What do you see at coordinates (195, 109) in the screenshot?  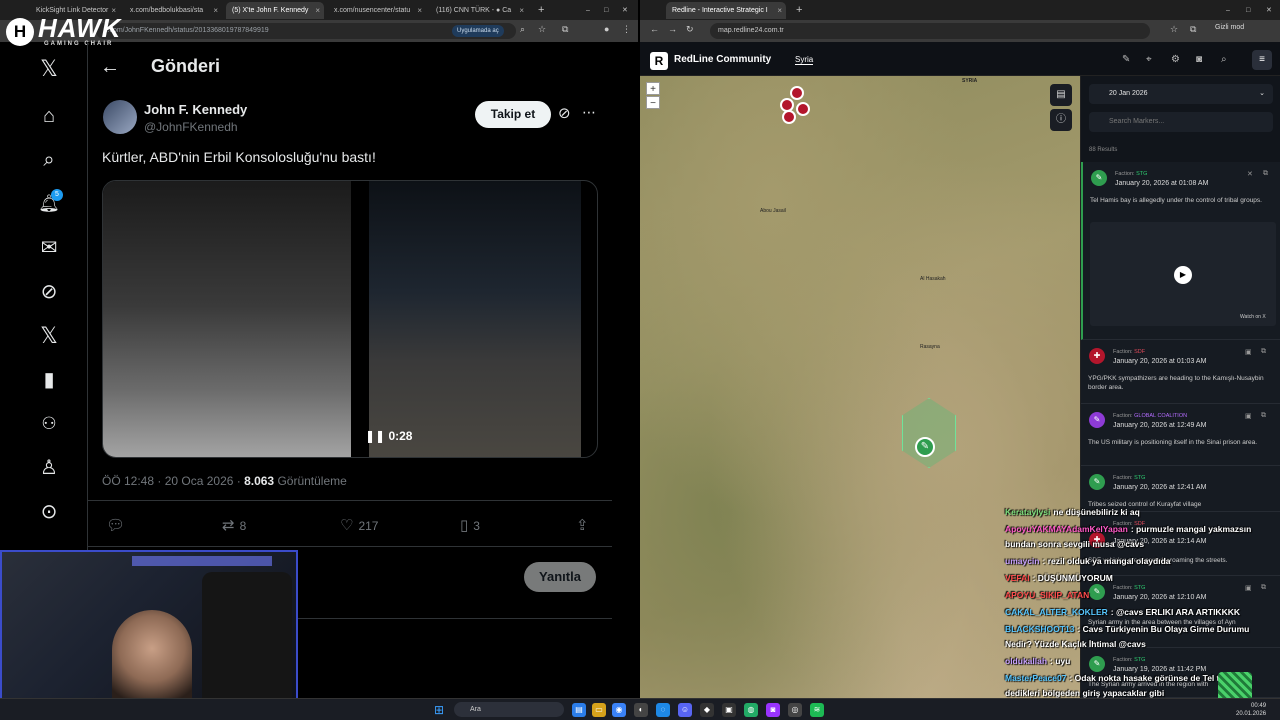 I see `author-name: John F. Kennedy` at bounding box center [195, 109].